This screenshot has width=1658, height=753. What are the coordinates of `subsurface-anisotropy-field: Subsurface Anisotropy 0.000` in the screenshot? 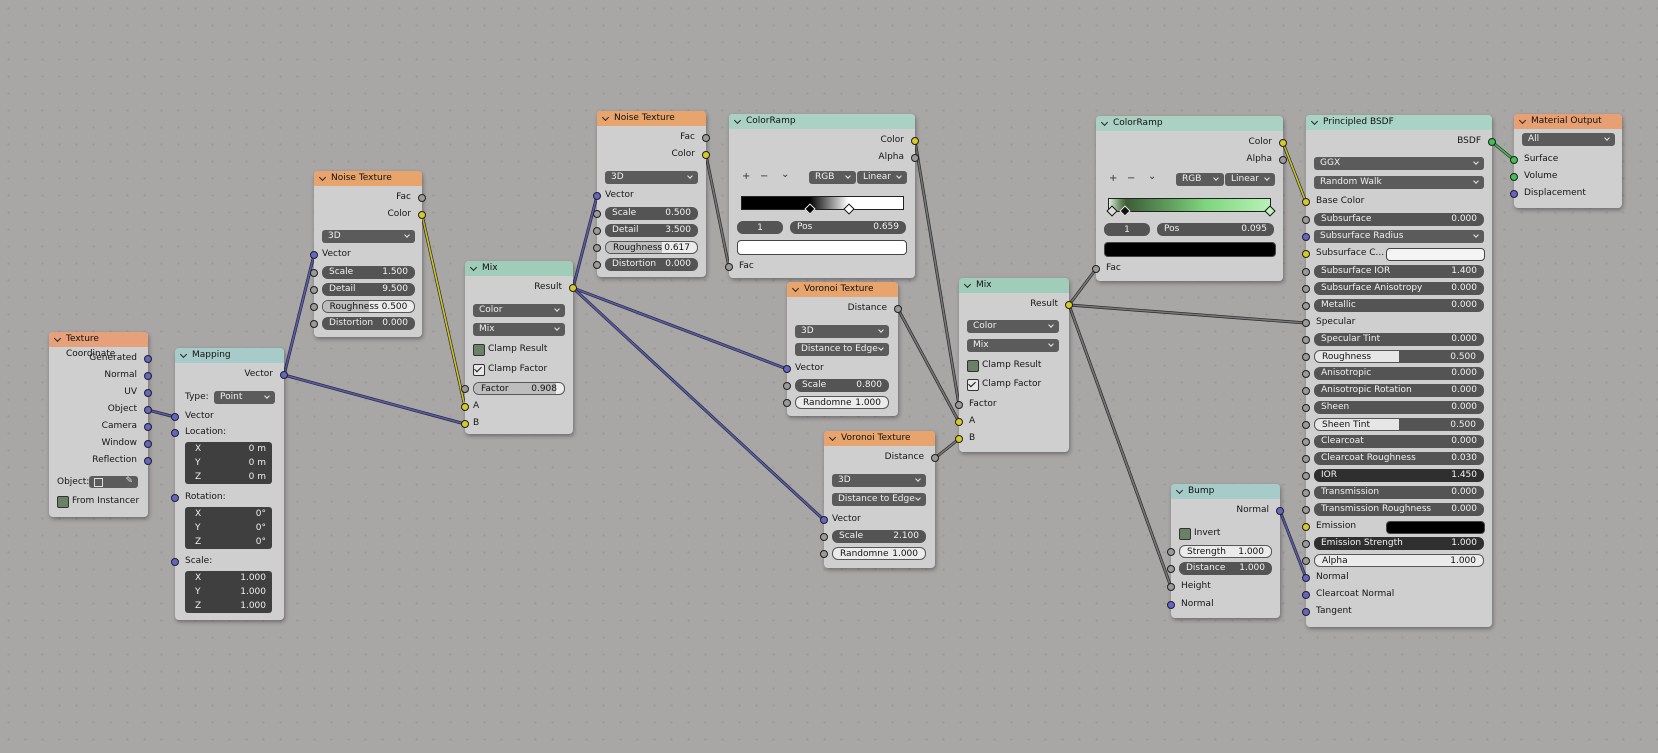 It's located at (1399, 288).